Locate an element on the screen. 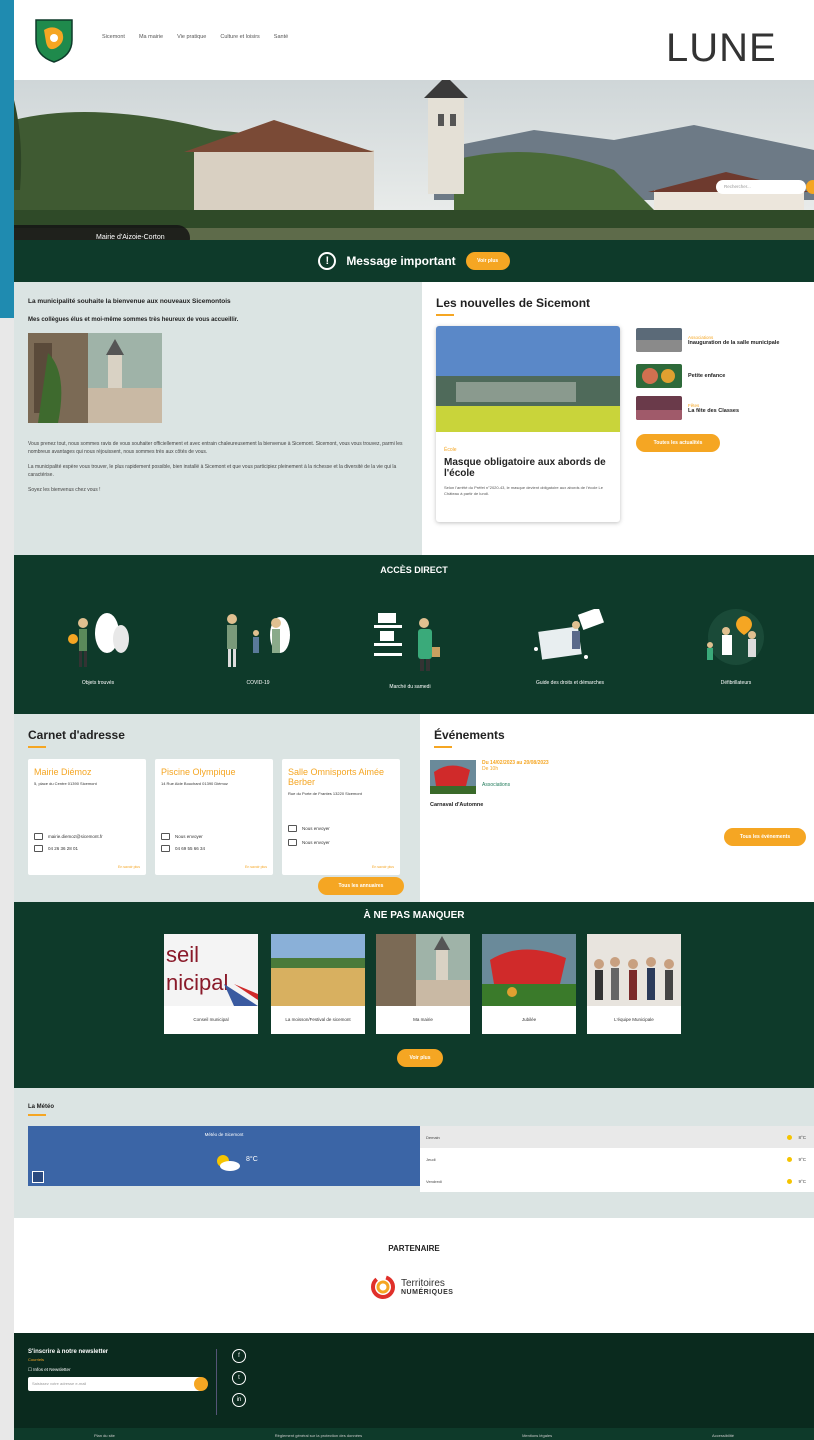 The image size is (814, 1440). newsletter-email-input: Saisissez votre adresse e-mail is located at coordinates (115, 1384).